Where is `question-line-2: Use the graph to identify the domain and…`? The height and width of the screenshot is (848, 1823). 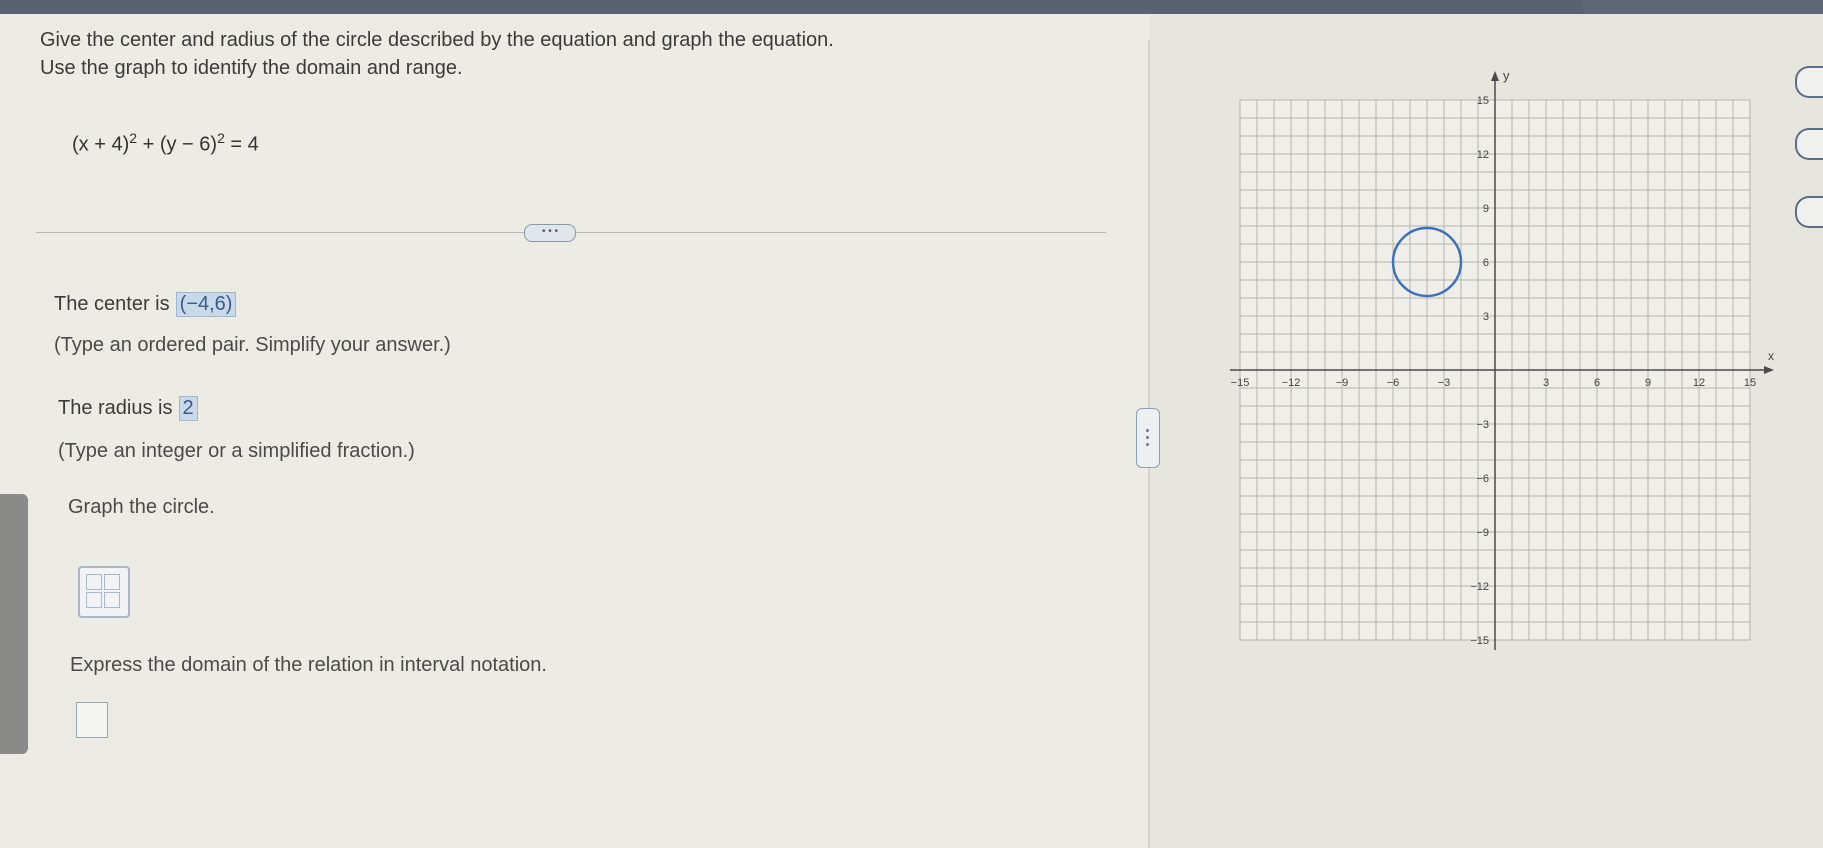 question-line-2: Use the graph to identify the domain and… is located at coordinates (251, 68).